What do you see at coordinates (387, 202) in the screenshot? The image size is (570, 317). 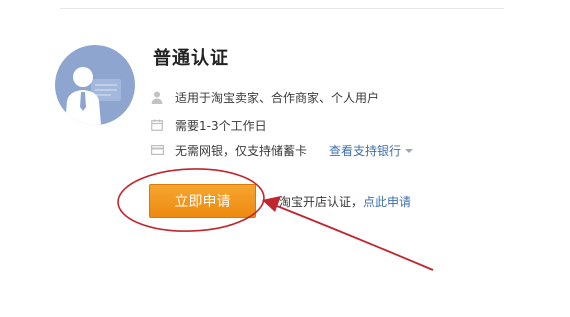 I see `store-apply-link: 点此申请` at bounding box center [387, 202].